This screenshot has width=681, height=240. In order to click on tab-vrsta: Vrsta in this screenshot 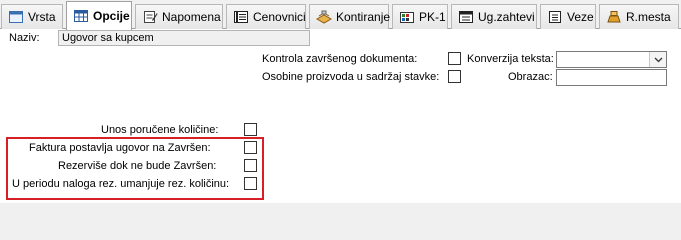, I will do `click(32, 16)`.